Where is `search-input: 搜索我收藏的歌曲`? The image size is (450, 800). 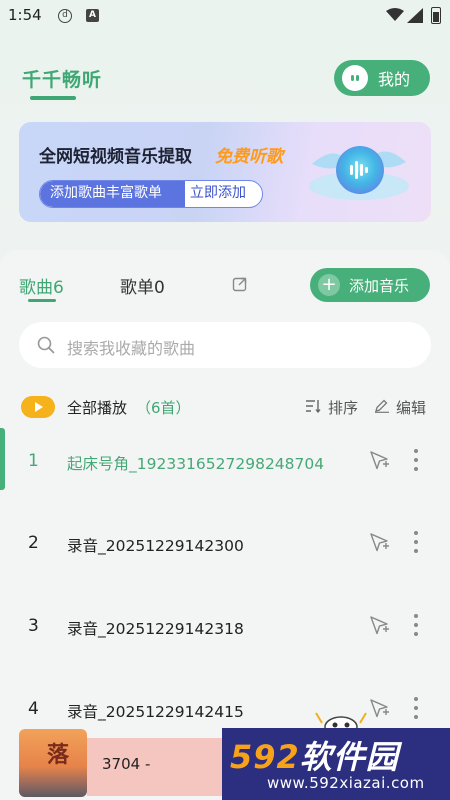 search-input: 搜索我收藏的歌曲 is located at coordinates (225, 345).